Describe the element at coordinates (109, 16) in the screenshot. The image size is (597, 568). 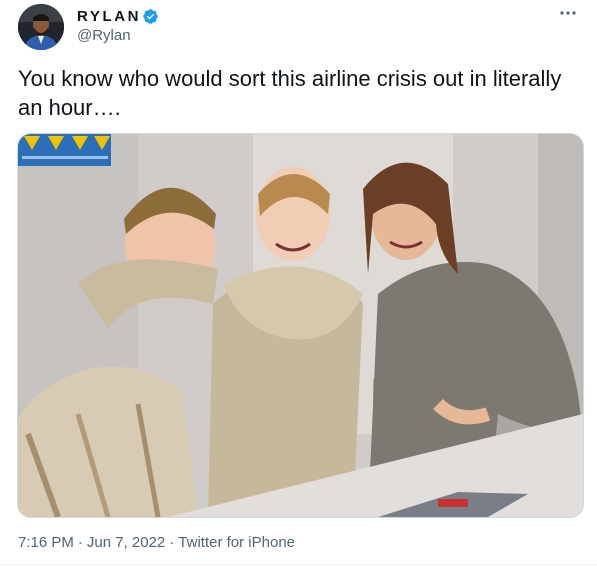
I see `author-display-name: RYLAN` at that location.